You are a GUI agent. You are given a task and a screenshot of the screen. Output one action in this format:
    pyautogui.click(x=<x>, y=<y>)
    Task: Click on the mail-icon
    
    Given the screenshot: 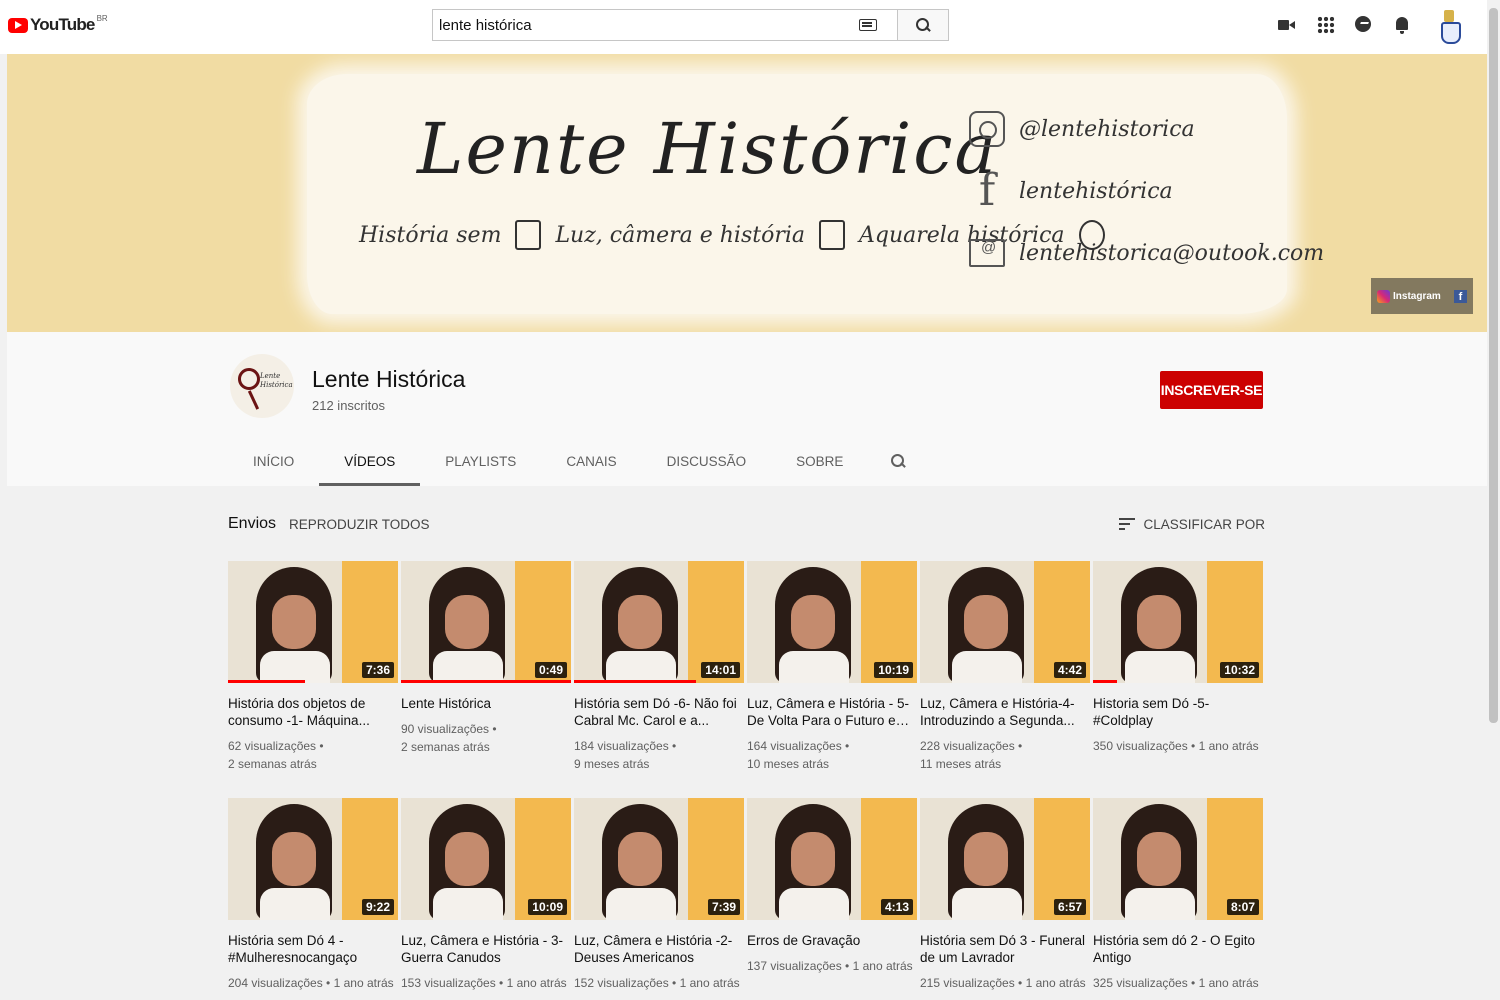 What is the action you would take?
    pyautogui.click(x=987, y=253)
    